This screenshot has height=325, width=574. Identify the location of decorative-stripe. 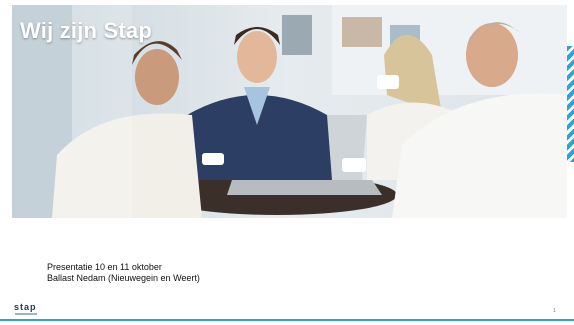
(570, 104).